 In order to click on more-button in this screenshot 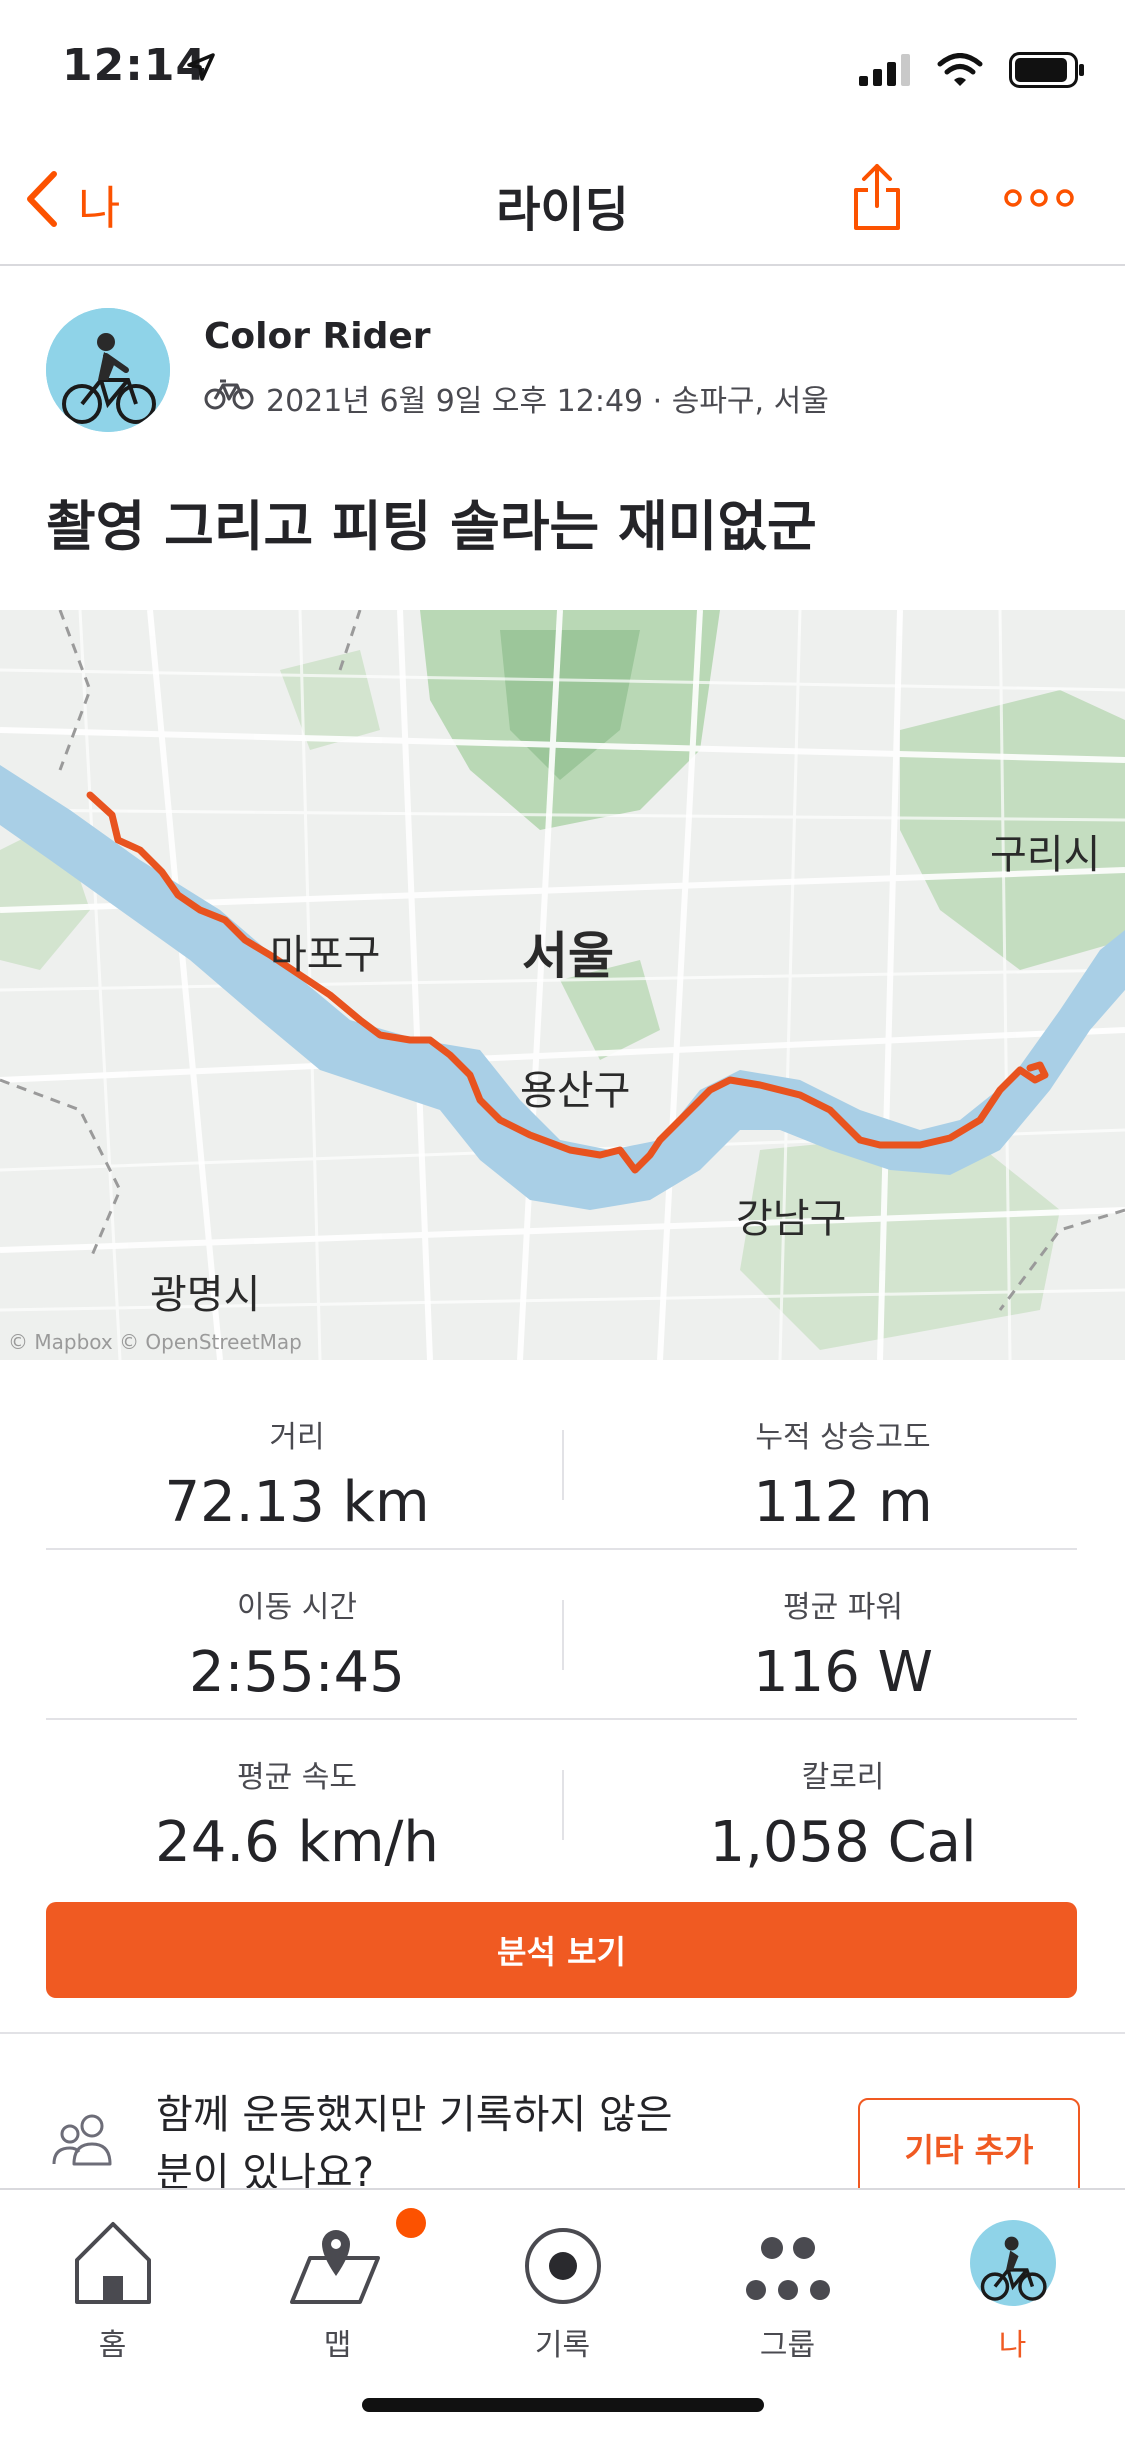, I will do `click(1039, 200)`.